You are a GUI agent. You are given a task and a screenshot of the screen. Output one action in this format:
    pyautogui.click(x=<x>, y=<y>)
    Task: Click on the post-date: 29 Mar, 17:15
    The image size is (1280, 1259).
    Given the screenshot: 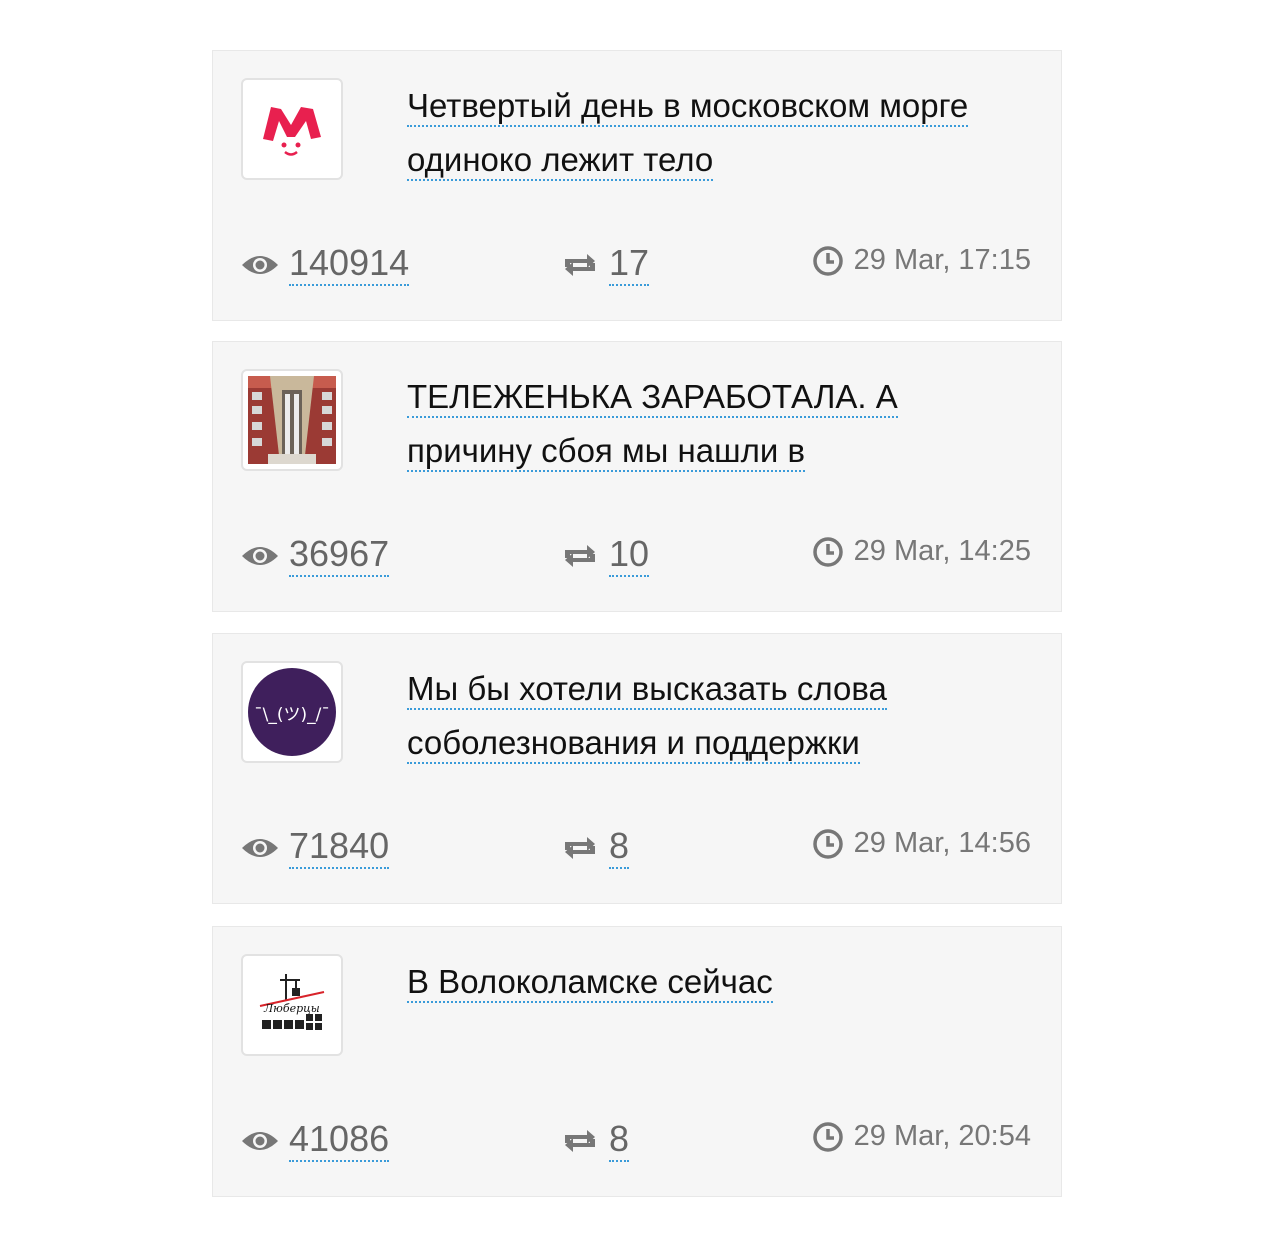 What is the action you would take?
    pyautogui.click(x=921, y=260)
    